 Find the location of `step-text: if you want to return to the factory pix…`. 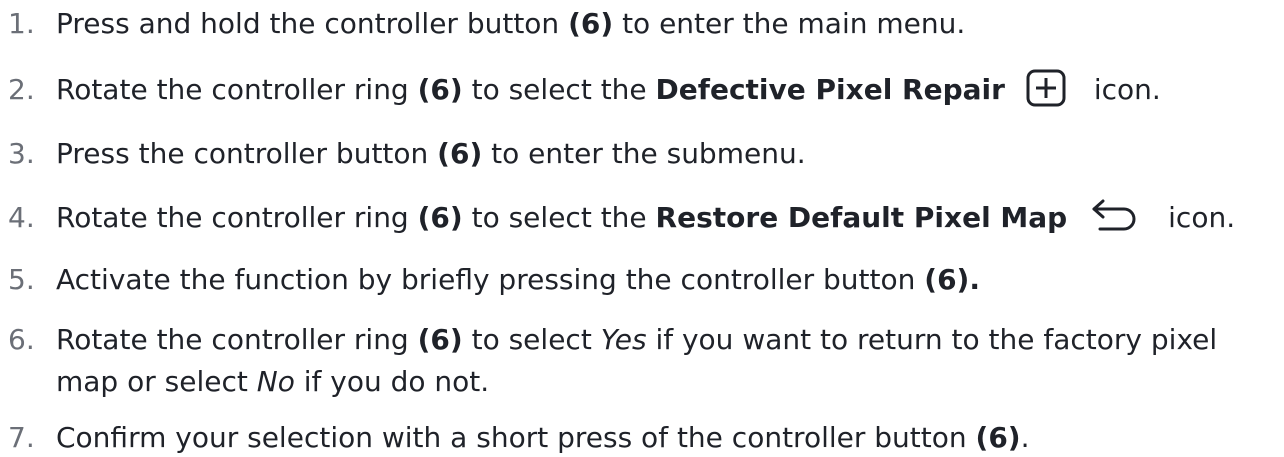

step-text: if you want to return to the factory pix… is located at coordinates (932, 339).